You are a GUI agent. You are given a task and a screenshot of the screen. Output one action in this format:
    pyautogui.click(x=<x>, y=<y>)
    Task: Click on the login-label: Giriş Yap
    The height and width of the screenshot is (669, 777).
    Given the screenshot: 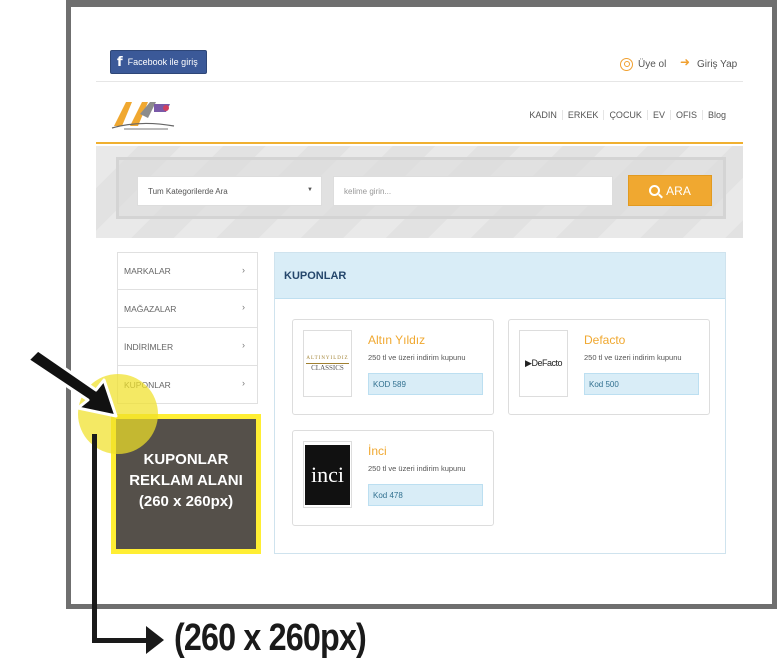 What is the action you would take?
    pyautogui.click(x=717, y=64)
    